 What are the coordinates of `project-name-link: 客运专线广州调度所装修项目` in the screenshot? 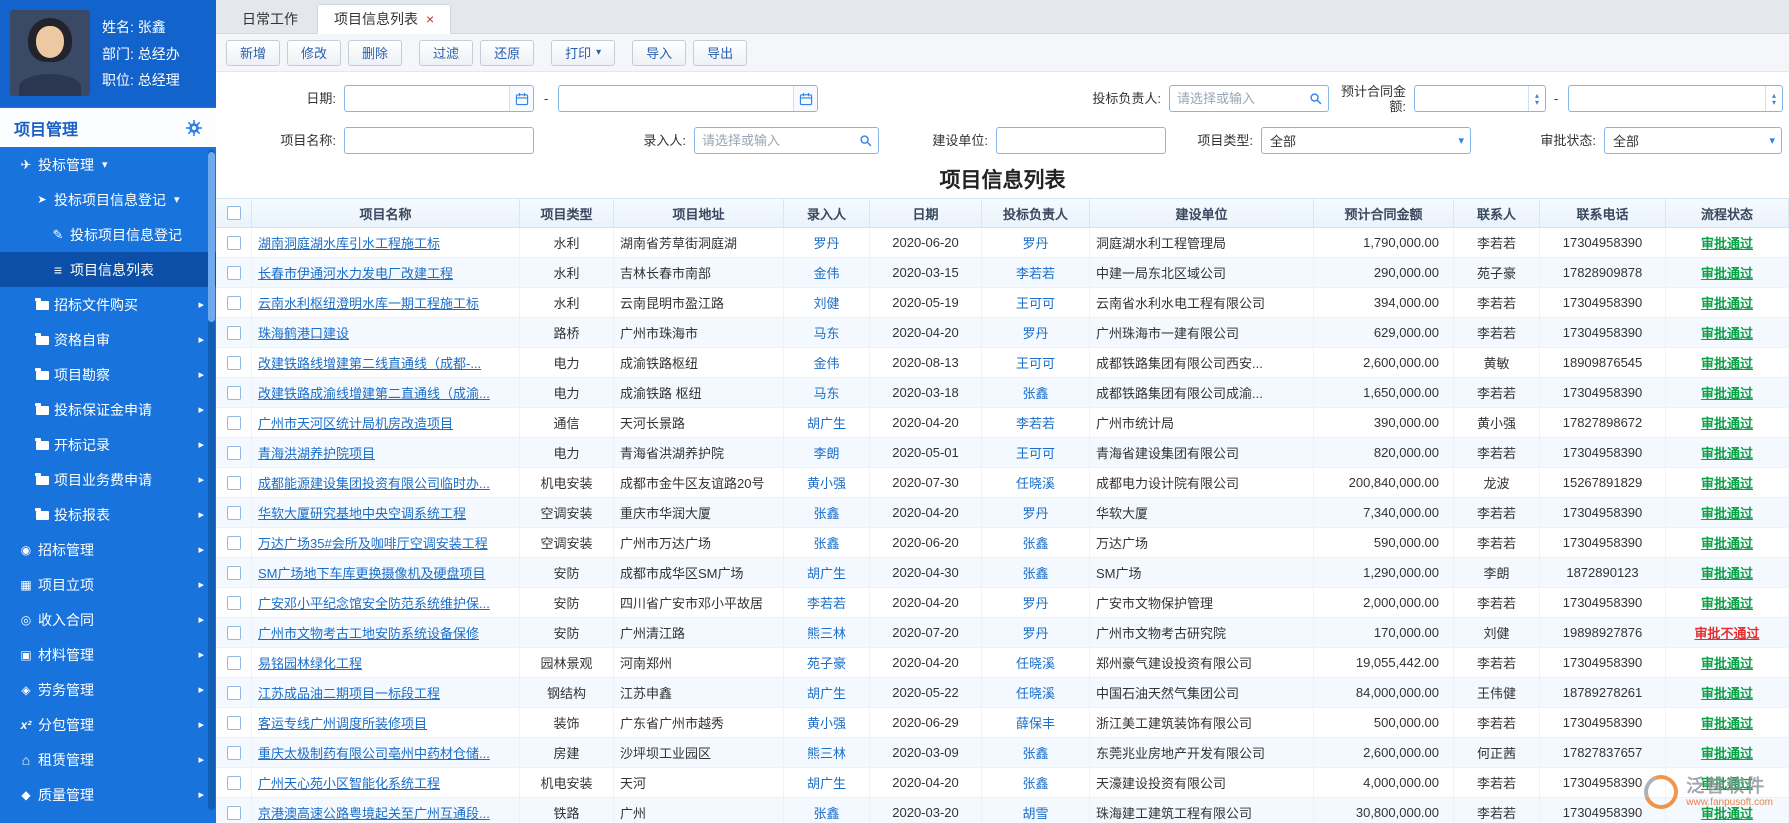 It's located at (342, 722).